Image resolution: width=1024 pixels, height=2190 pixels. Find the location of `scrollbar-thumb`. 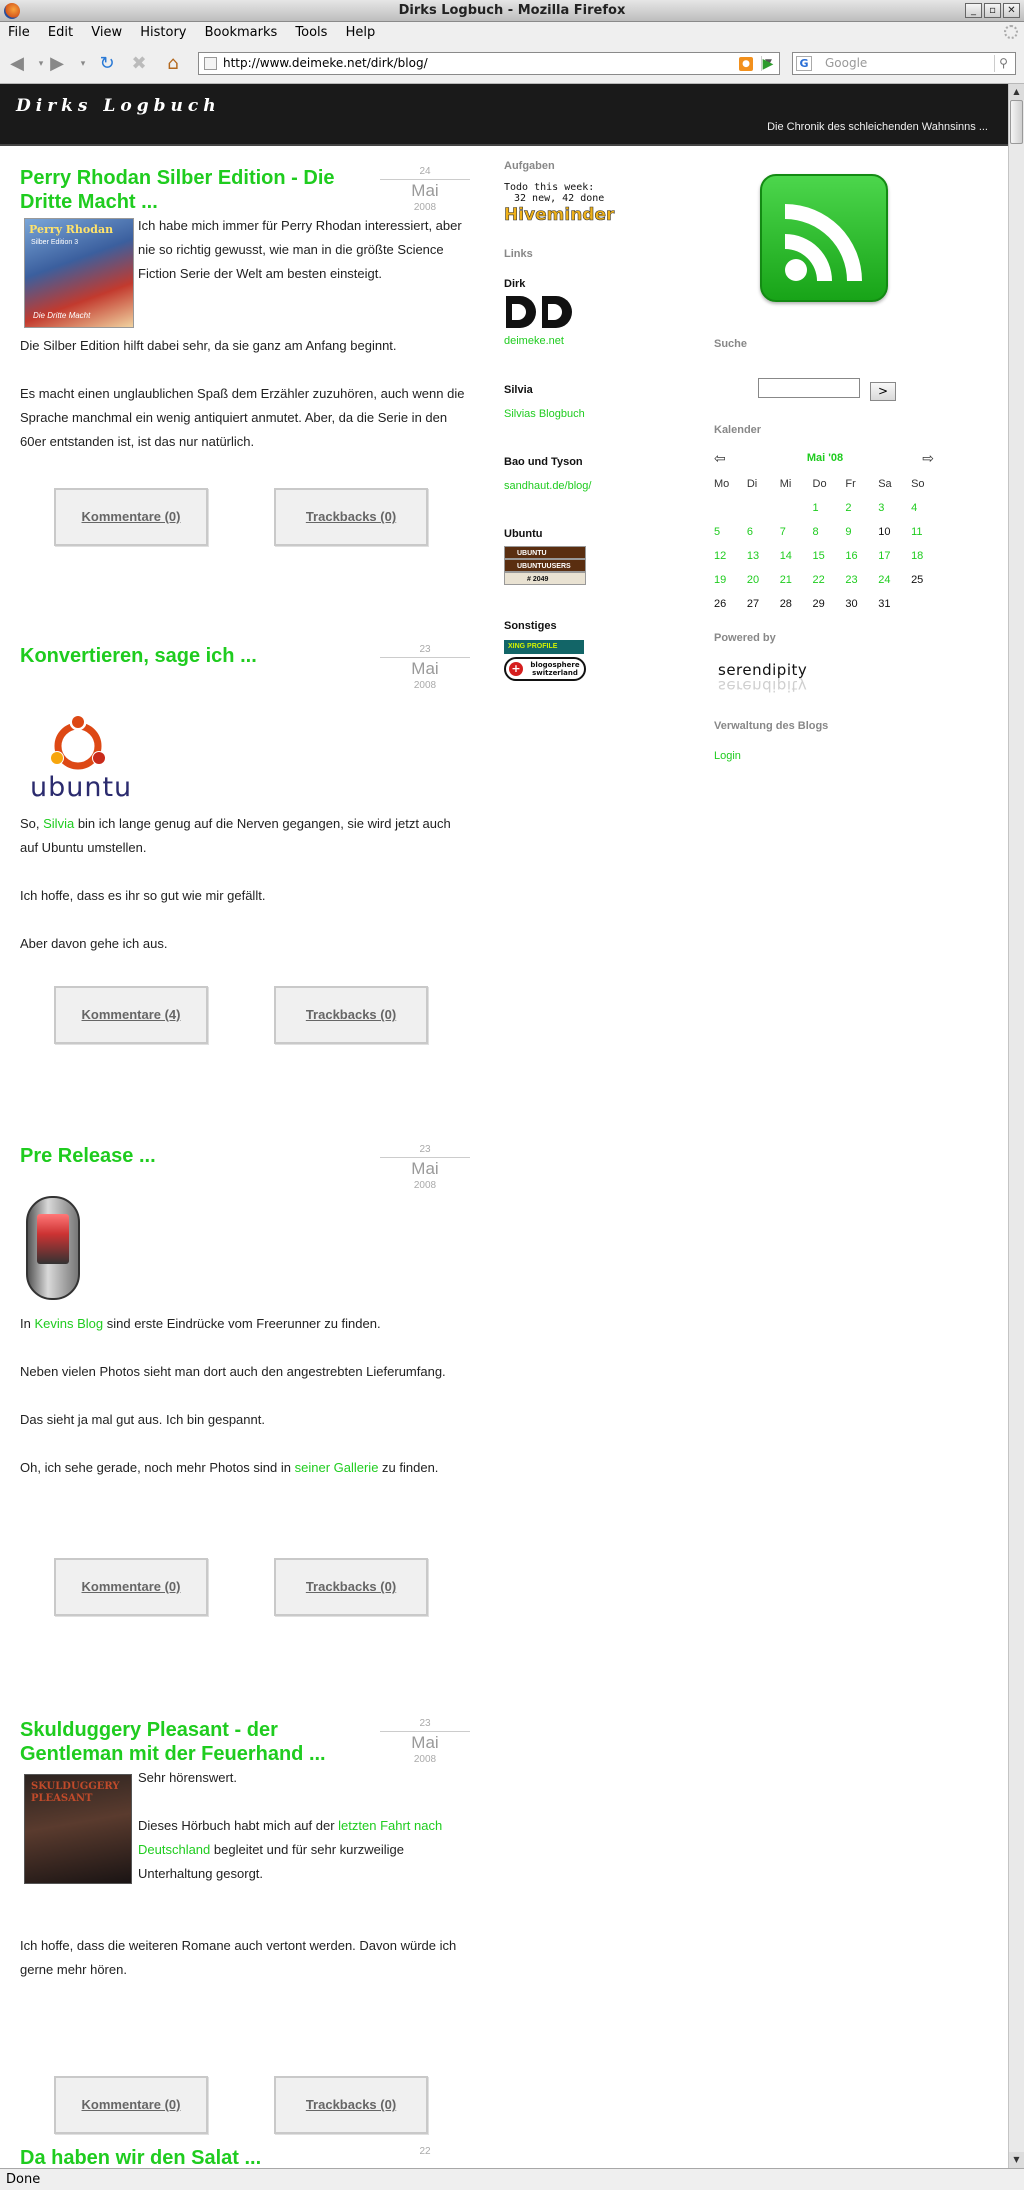

scrollbar-thumb is located at coordinates (1016, 122).